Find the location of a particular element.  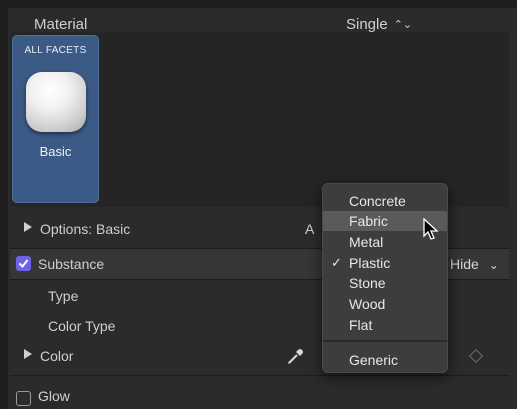

menu-item-wood: Wood is located at coordinates (385, 304).